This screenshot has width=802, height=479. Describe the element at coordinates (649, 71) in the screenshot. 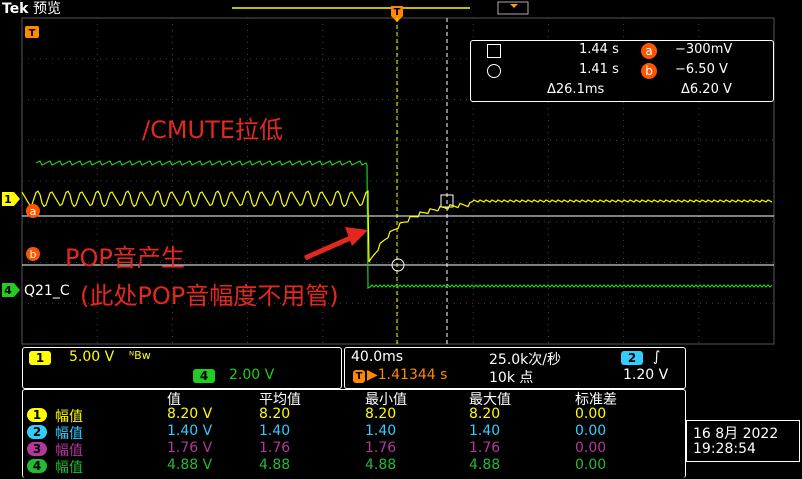

I see `cursor-b-badge: b` at that location.